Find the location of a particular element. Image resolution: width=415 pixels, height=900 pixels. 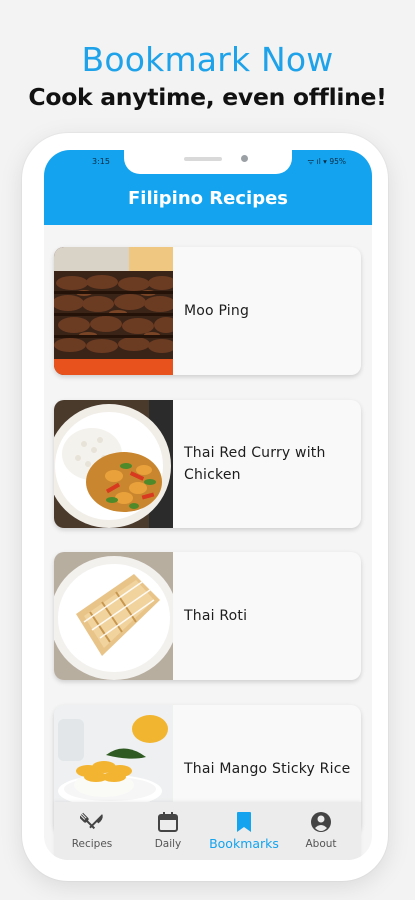

status-bar: 3:15 ᯤ ıl ▾ 95% is located at coordinates (208, 162).